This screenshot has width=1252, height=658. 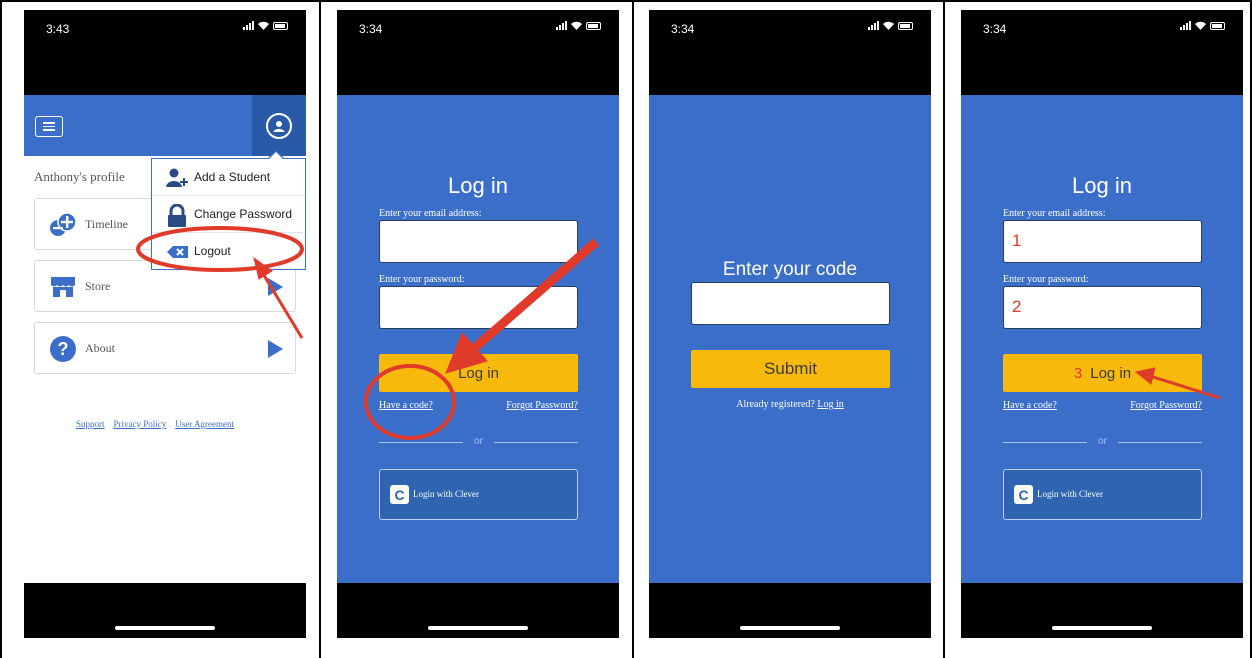 I want to click on login-button: Log in, so click(x=478, y=373).